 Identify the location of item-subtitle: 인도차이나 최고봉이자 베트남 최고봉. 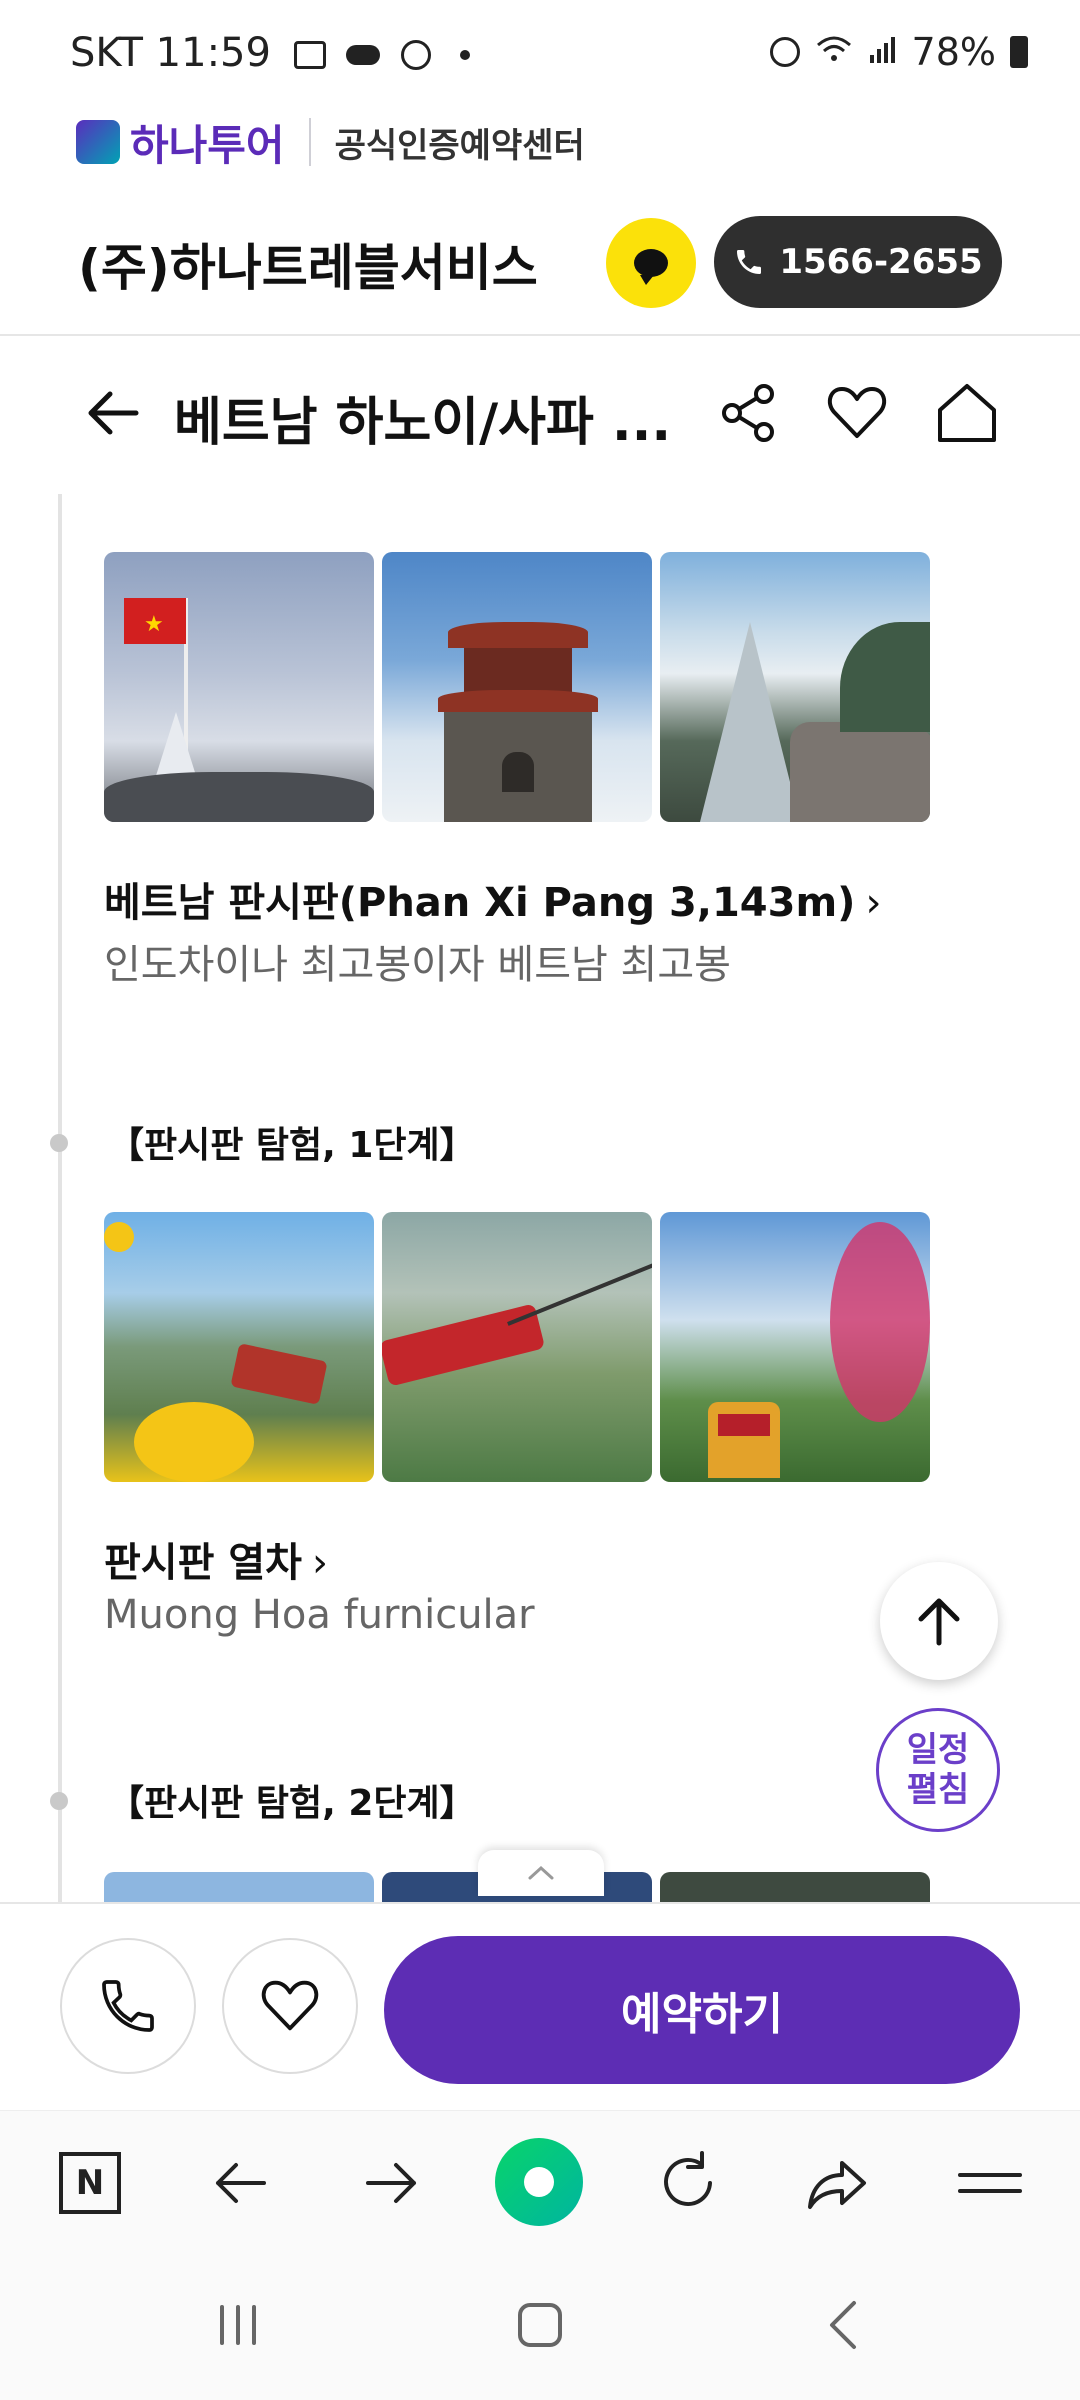
(417, 965).